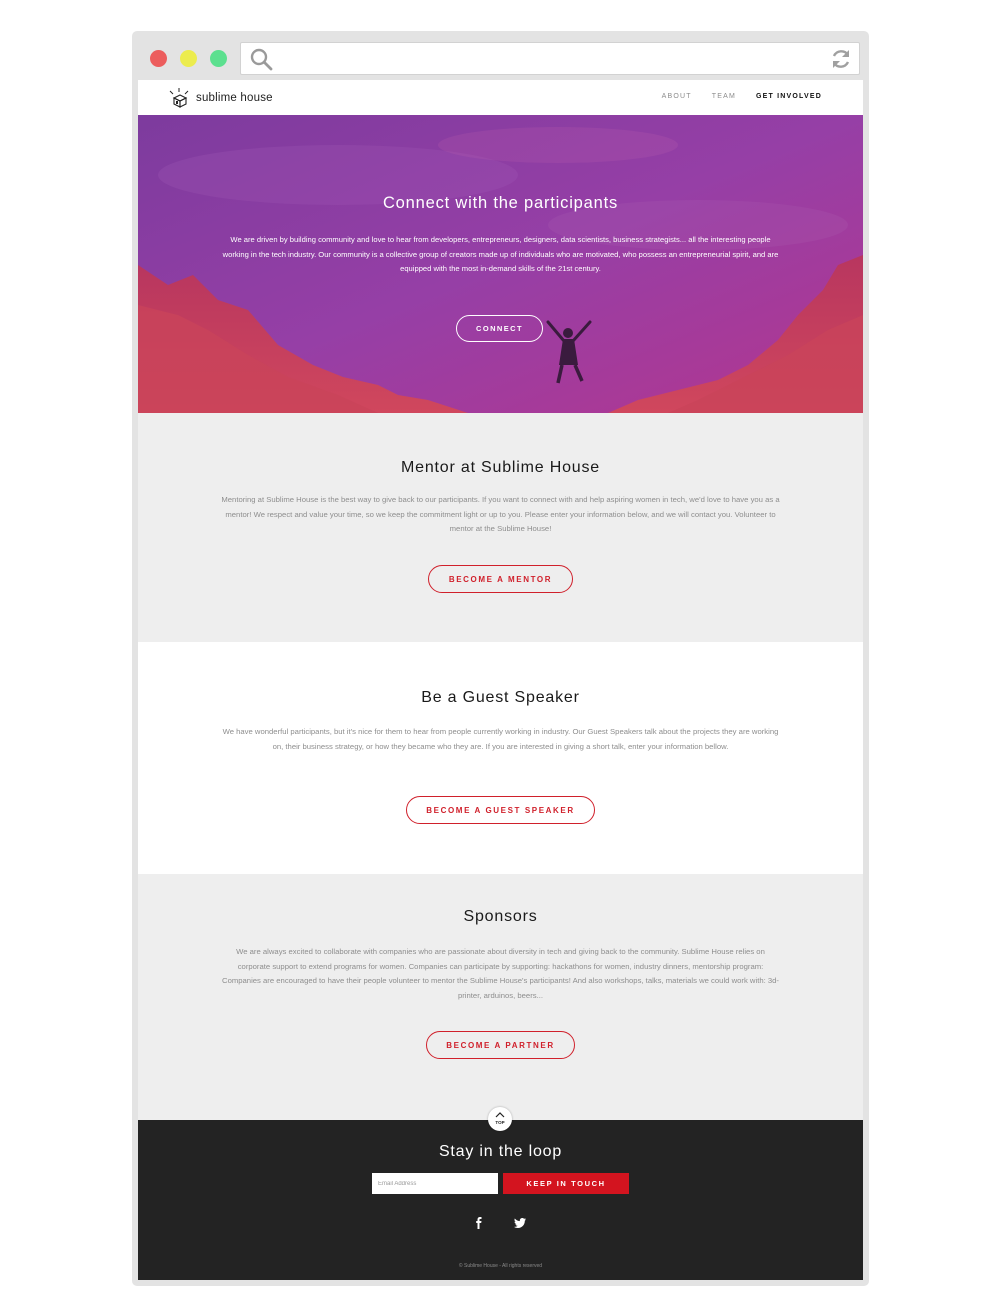 The height and width of the screenshot is (1313, 1000). I want to click on address-bar, so click(550, 58).